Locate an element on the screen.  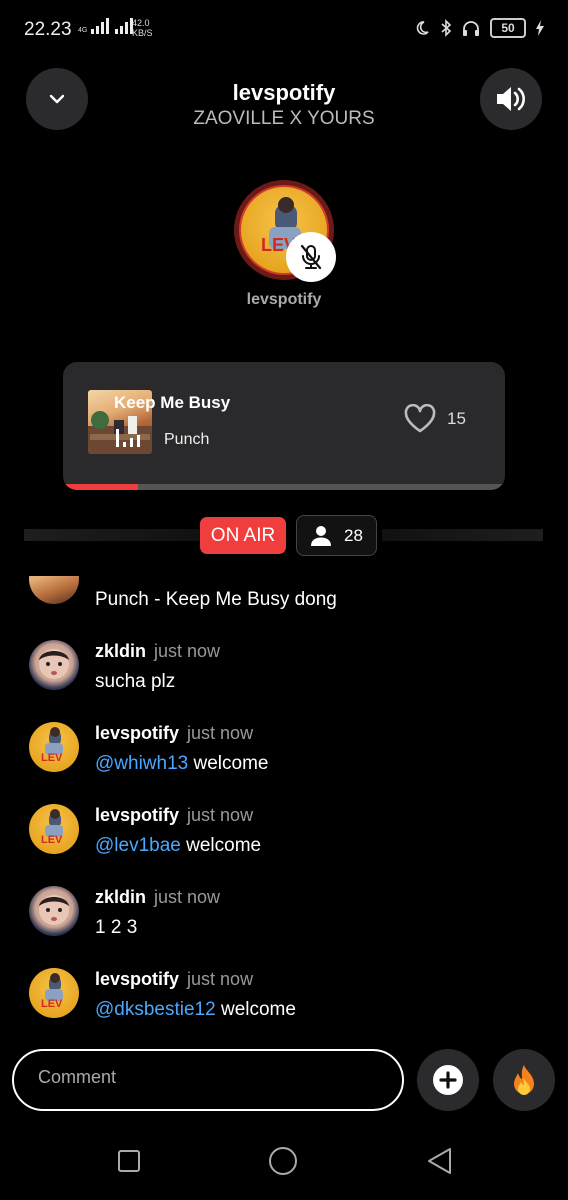
signal-indicator: 4G is located at coordinates (106, 26).